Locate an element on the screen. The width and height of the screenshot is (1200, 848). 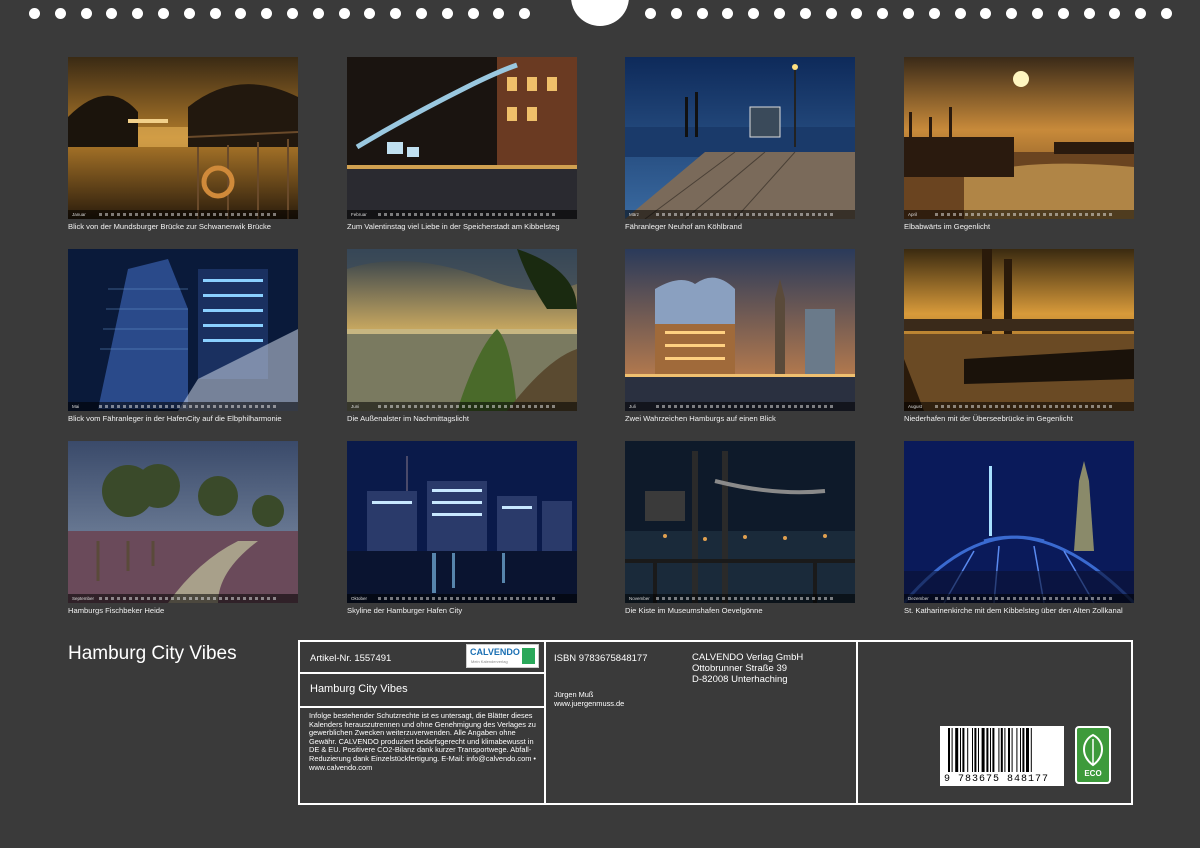
month-strip: September is located at coordinates (183, 598).